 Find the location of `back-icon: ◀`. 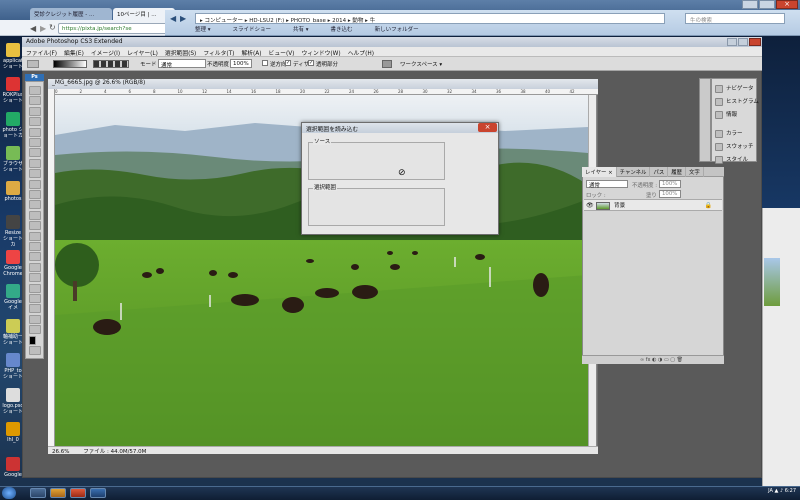

back-icon: ◀ is located at coordinates (33, 28).